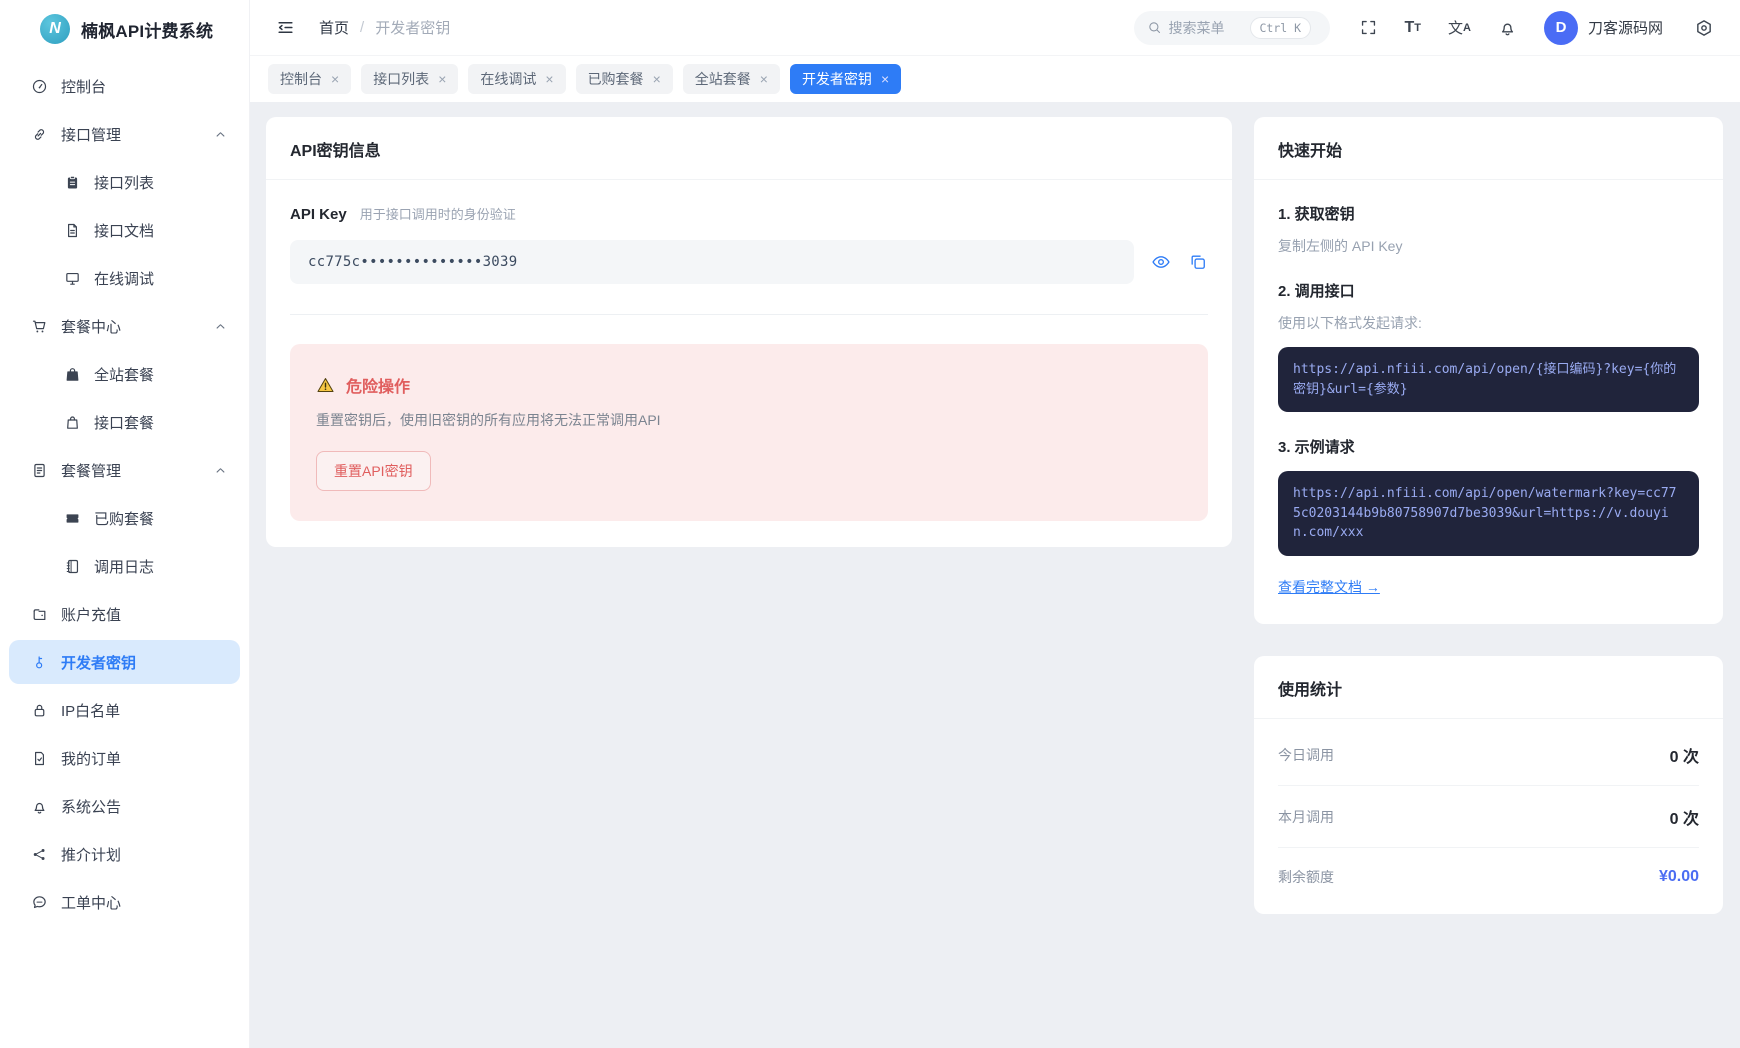 This screenshot has height=1048, width=1740. I want to click on usage-stats-body: 今日调用 0 次 本月调用 0 次 剩余额度 ¥0.00, so click(1488, 816).